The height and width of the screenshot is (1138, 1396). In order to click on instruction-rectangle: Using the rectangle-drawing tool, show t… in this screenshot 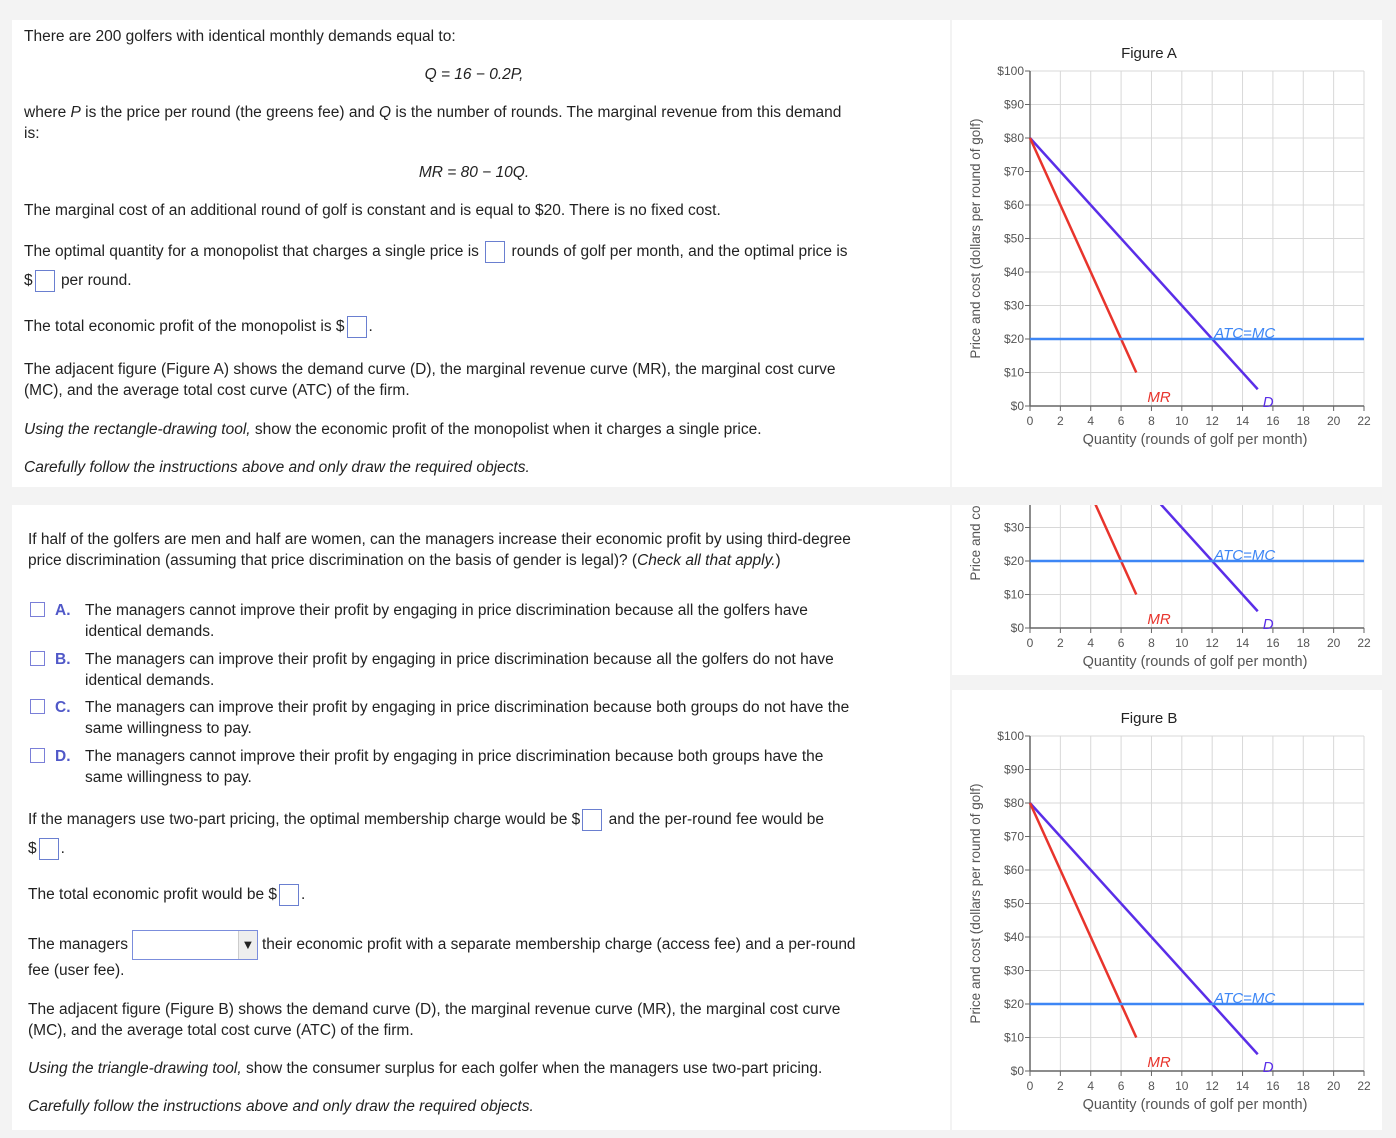, I will do `click(393, 429)`.